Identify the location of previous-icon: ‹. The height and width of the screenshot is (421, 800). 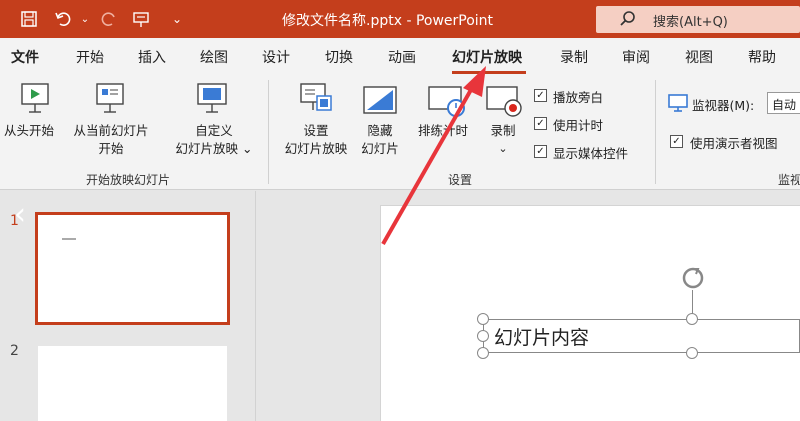
(20, 214).